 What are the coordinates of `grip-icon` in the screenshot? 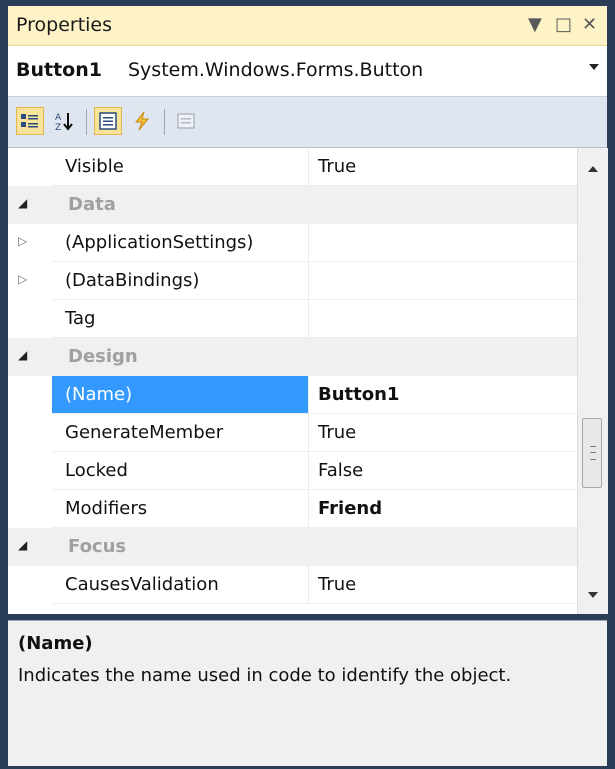 It's located at (593, 453).